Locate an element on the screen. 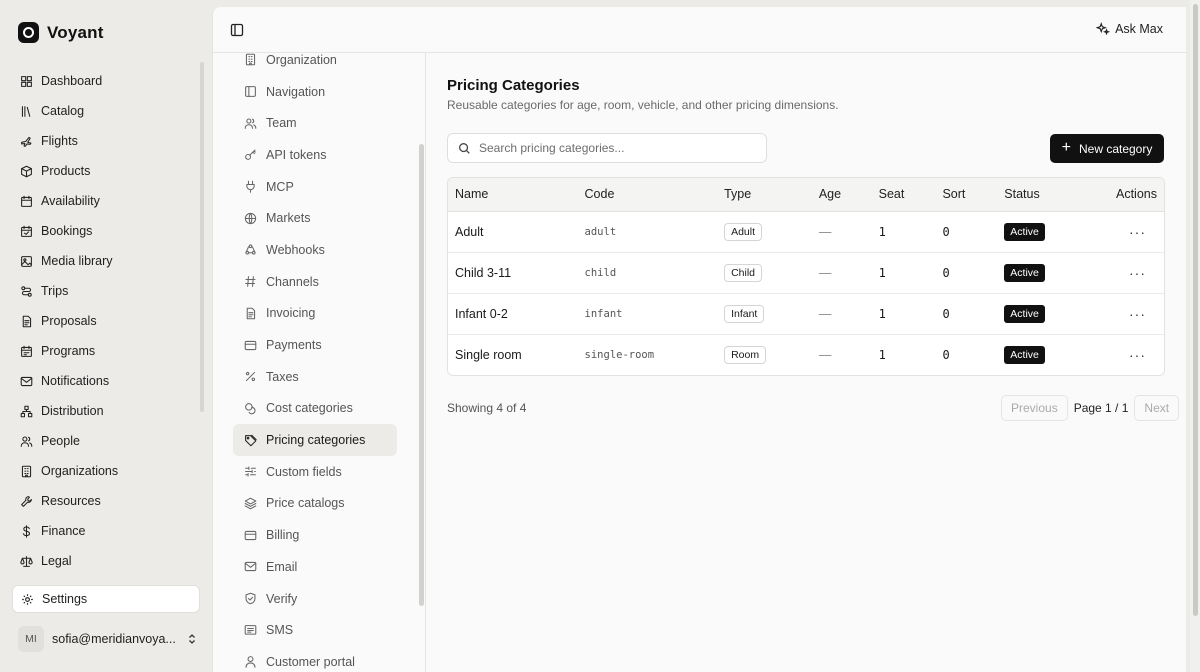  settings-nav-item-api-tokens: API tokens is located at coordinates (315, 155).